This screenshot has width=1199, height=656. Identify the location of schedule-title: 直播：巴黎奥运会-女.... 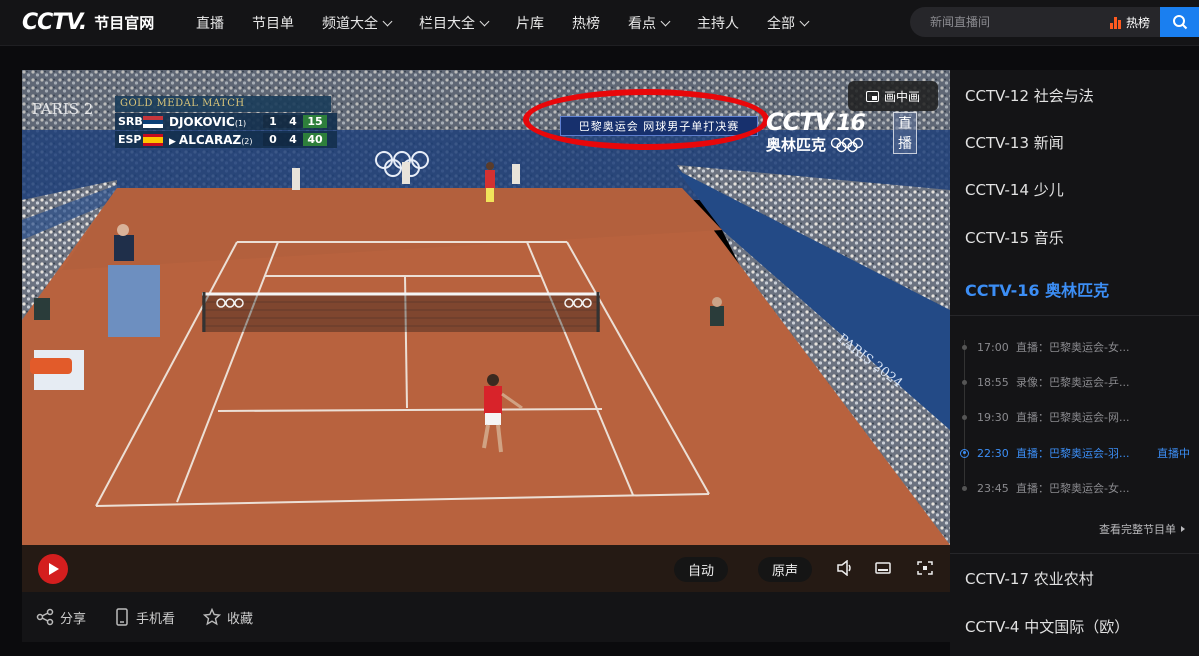
(1073, 347).